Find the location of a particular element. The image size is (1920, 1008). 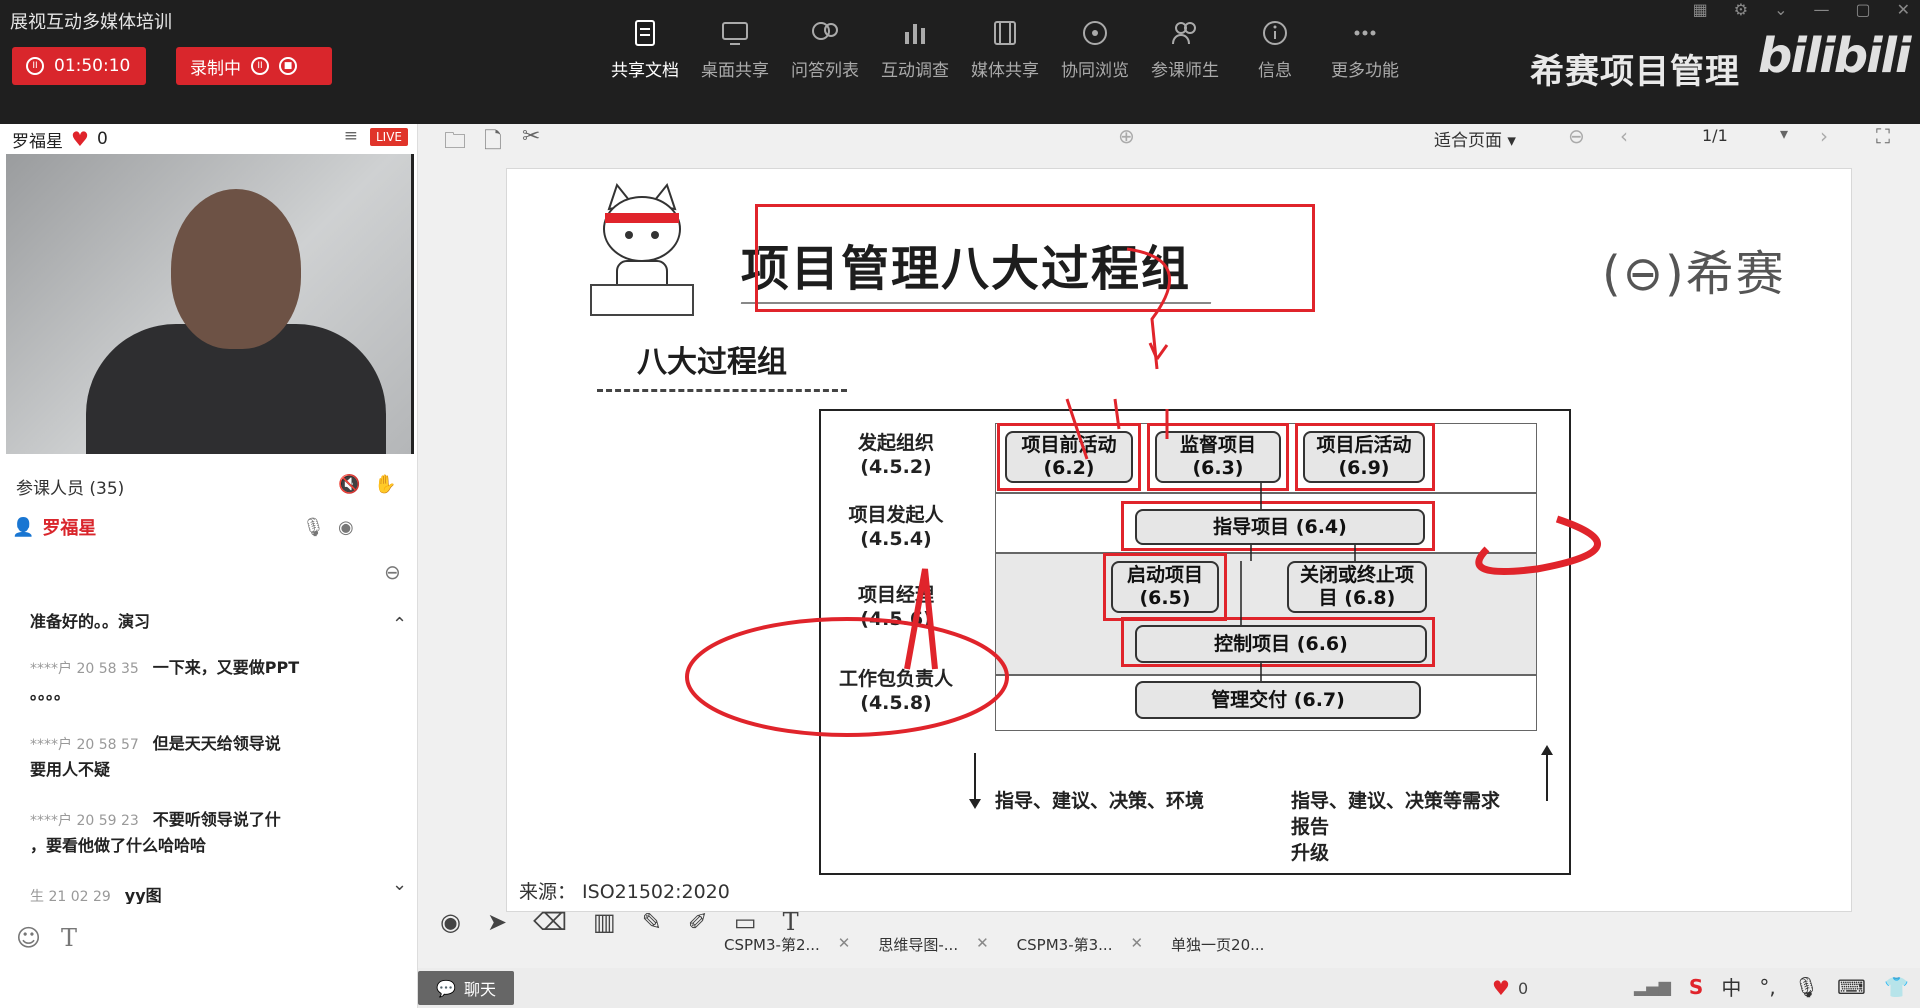

chat-message: 要用人不疑 is located at coordinates (70, 769).